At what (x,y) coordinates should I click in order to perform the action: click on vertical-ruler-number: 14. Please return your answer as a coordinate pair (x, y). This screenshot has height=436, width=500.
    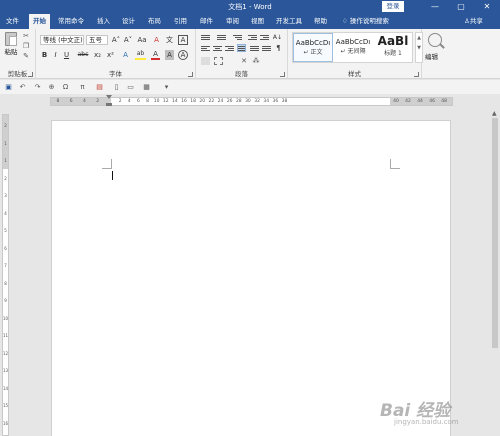
    Looking at the image, I should click on (6, 388).